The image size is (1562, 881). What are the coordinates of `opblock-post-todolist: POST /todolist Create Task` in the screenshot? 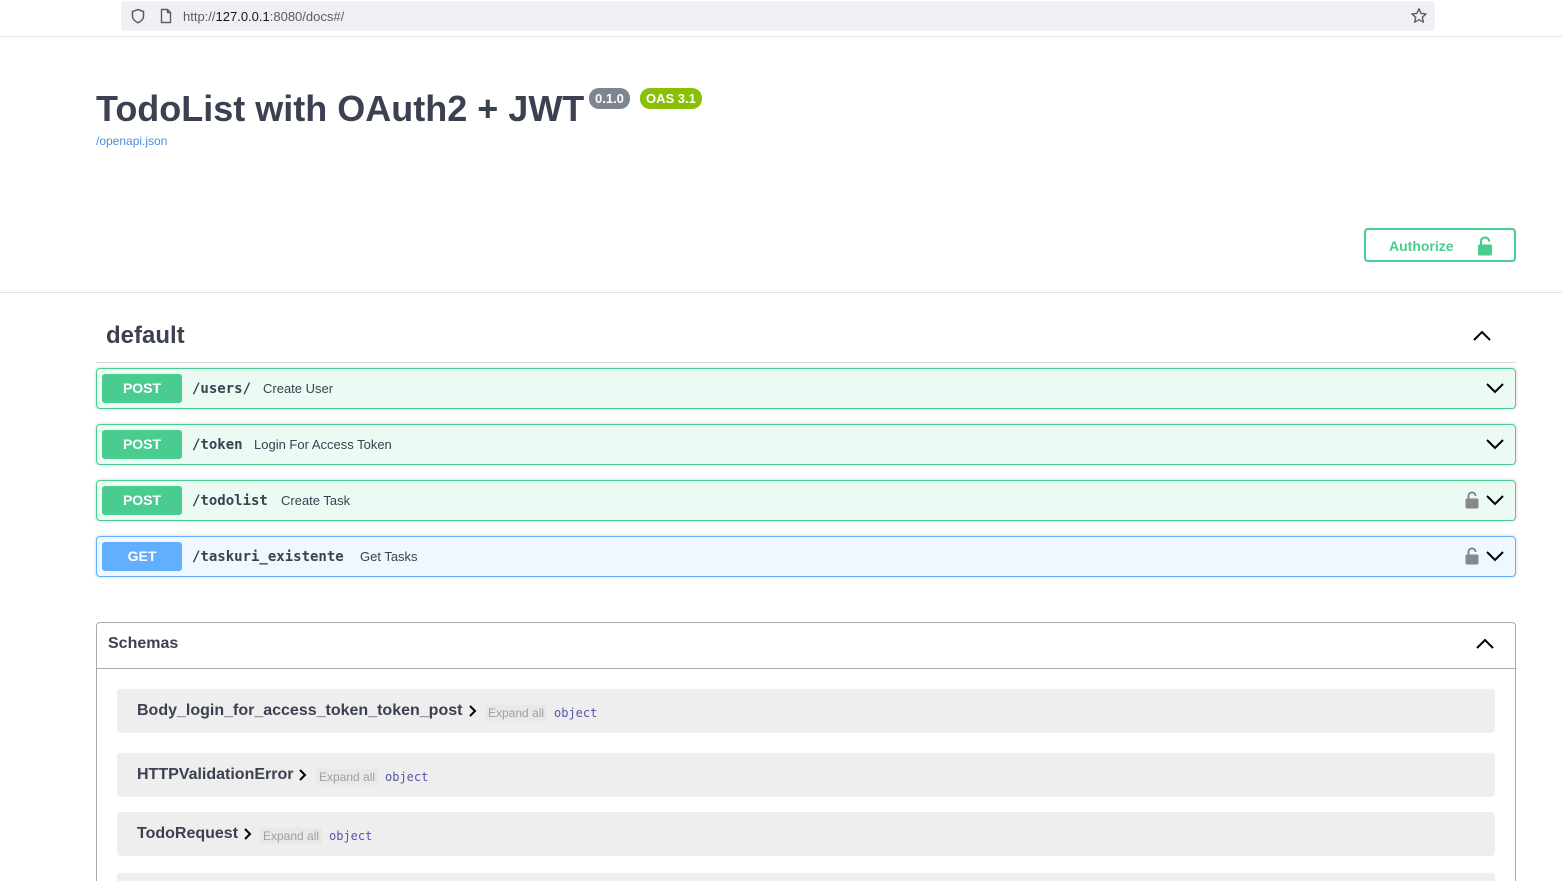 It's located at (806, 500).